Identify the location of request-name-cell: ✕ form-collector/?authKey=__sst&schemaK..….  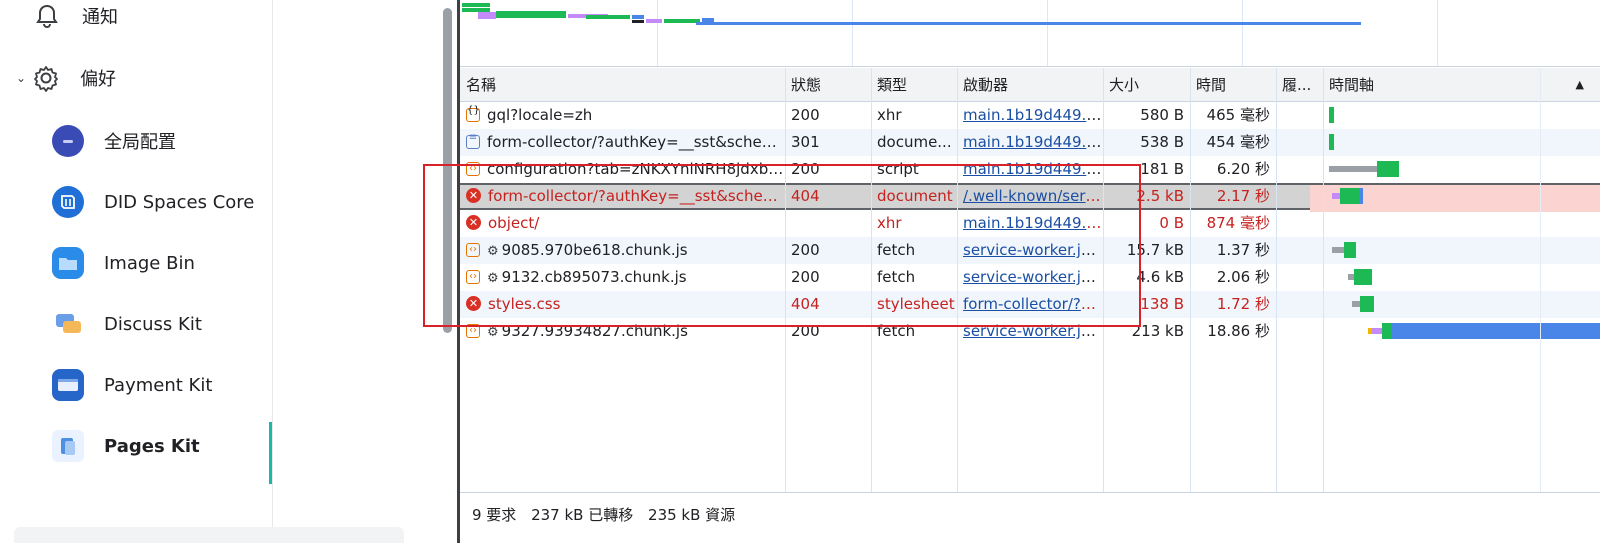
(622, 196).